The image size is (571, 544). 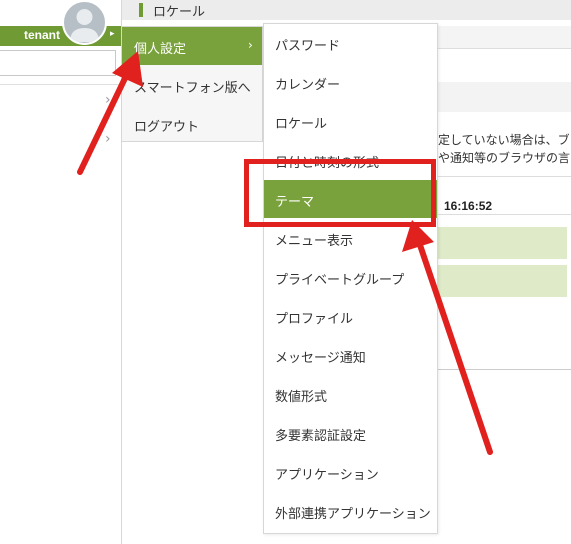 I want to click on submenu-item-password: パスワード, so click(x=350, y=43).